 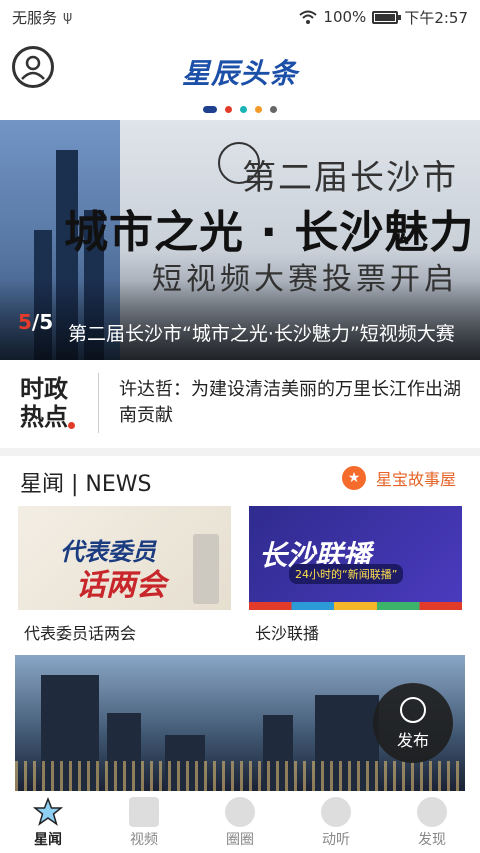 I want to click on news-card: 长沙联播 24小时的“新闻联播” 长沙联播, so click(x=355, y=575).